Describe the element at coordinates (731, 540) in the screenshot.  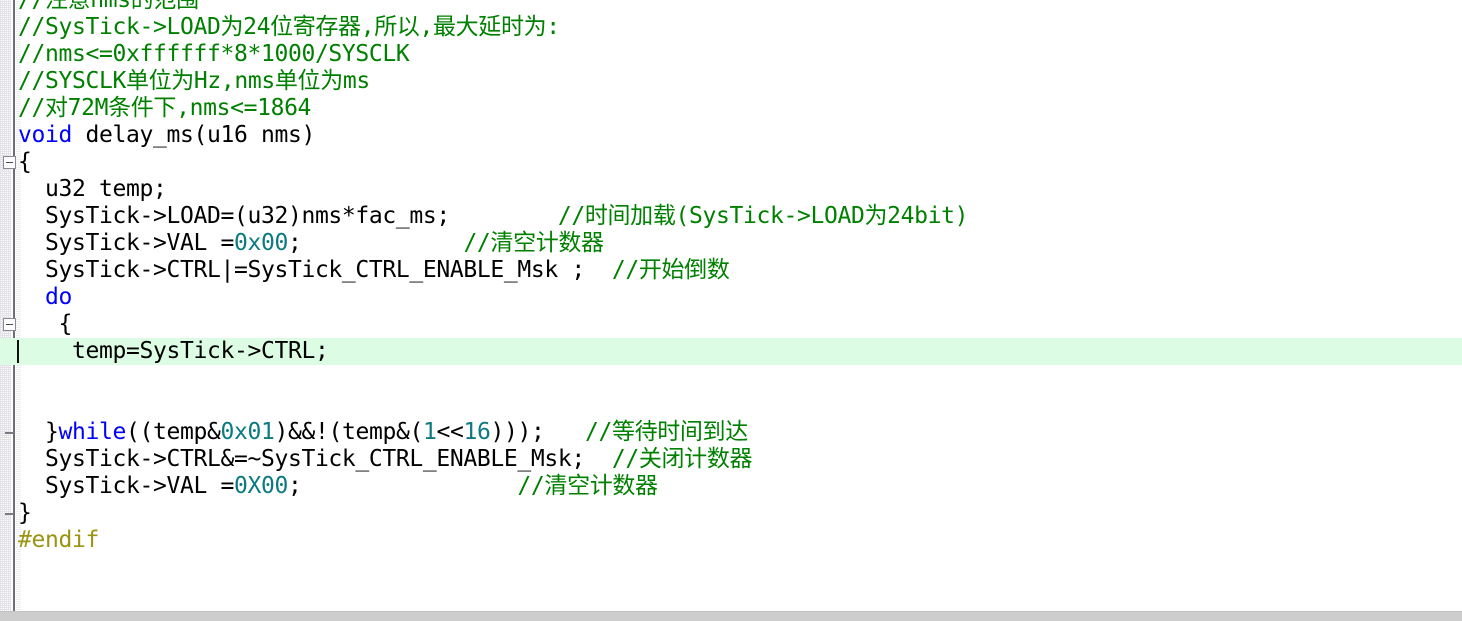
I see `code-line: #endif` at that location.